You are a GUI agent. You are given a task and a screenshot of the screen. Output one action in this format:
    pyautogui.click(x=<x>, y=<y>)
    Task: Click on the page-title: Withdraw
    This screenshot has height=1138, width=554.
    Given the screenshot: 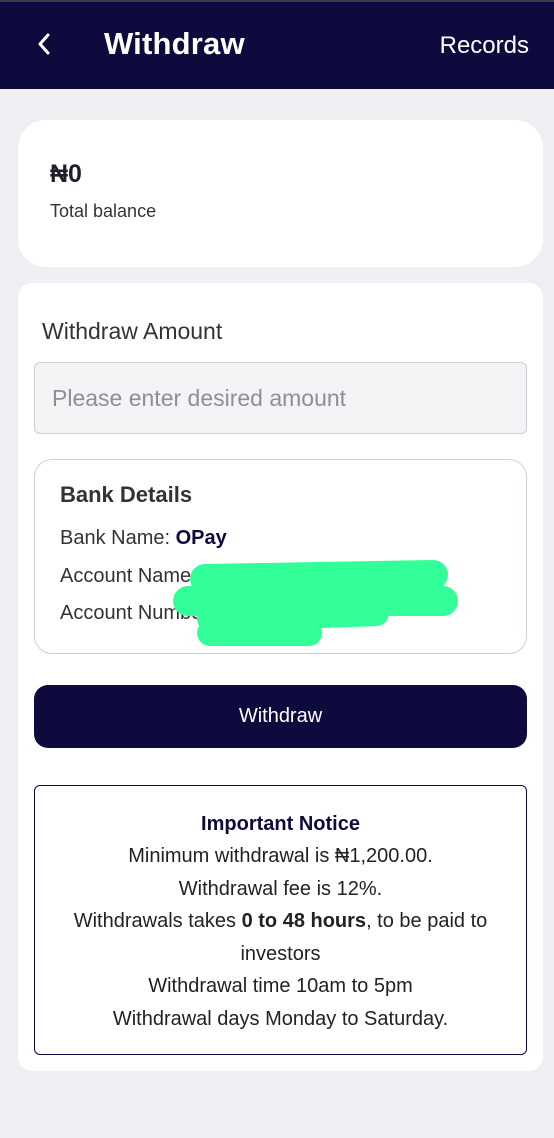 What is the action you would take?
    pyautogui.click(x=174, y=43)
    